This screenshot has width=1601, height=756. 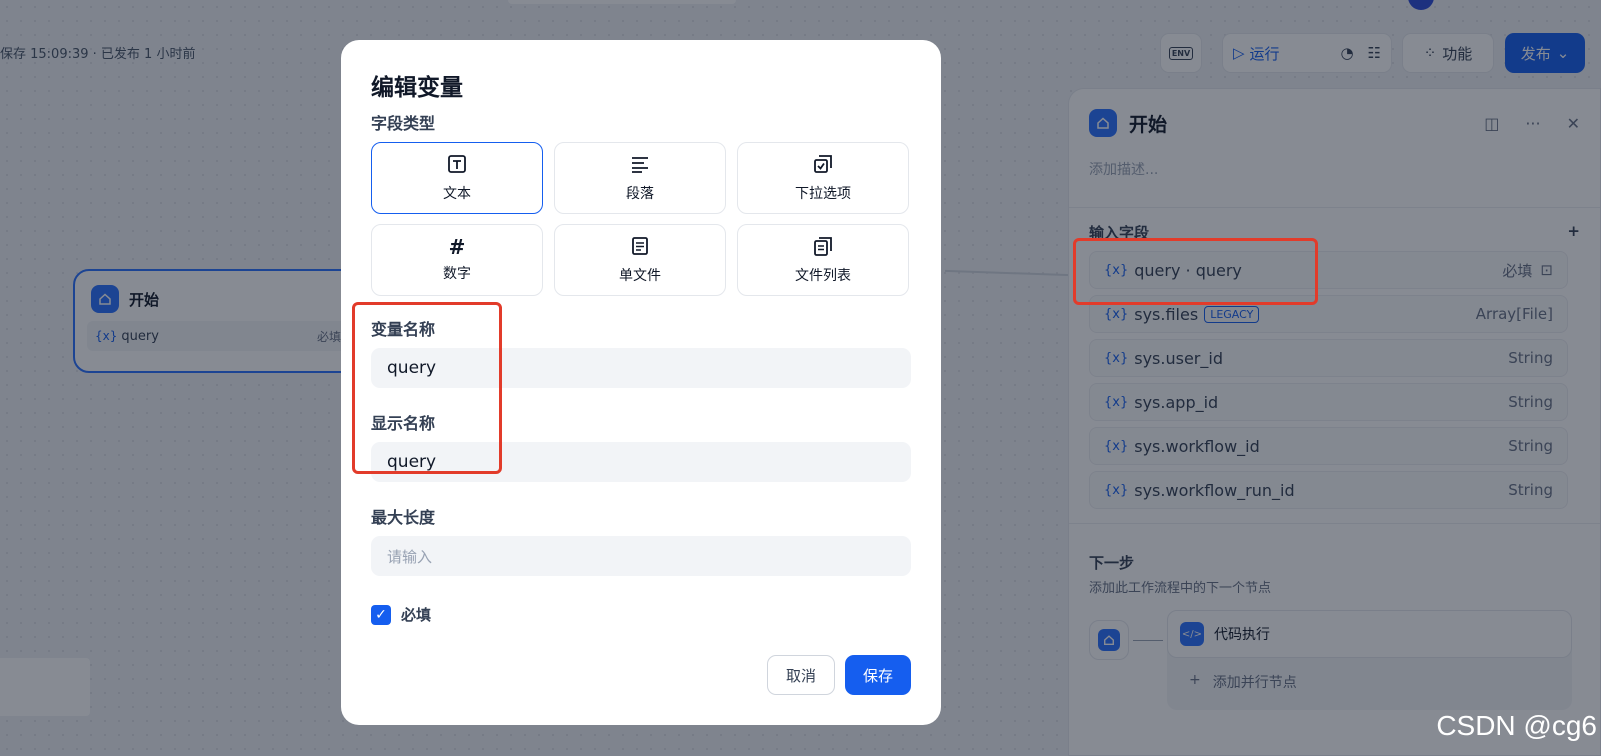 I want to click on type-label: 文本, so click(x=457, y=193).